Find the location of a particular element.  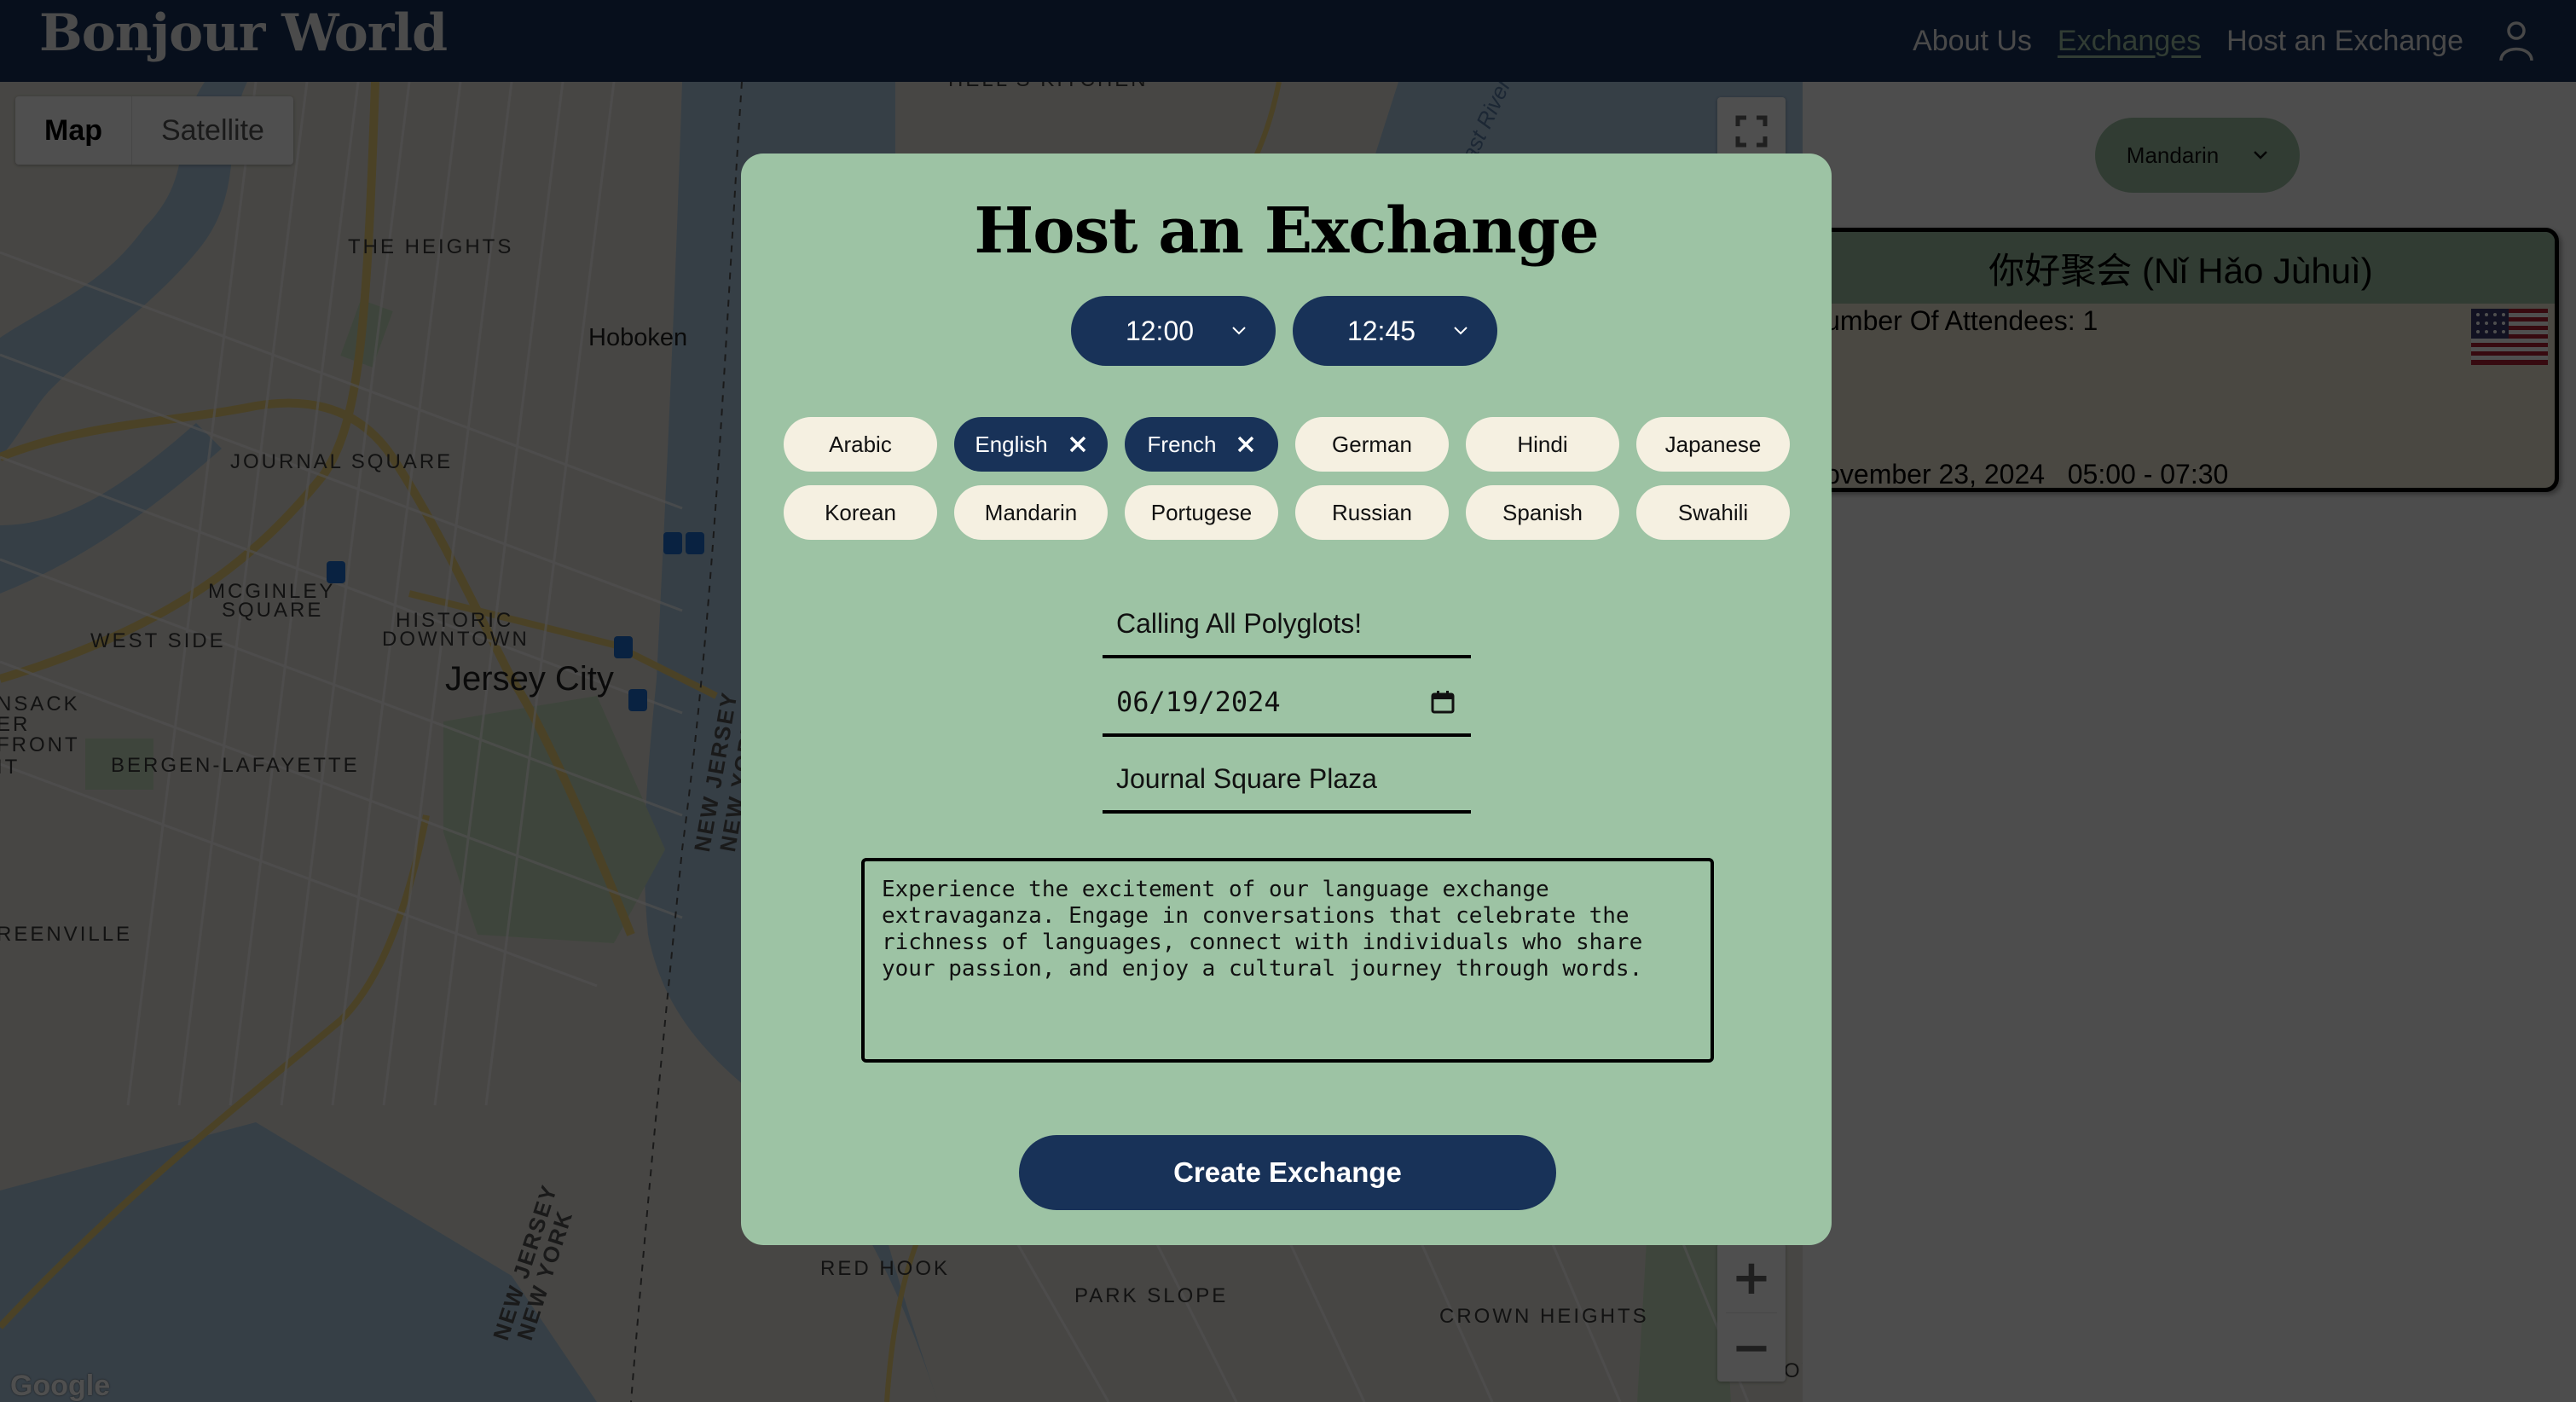

start-time-value: 12:00 is located at coordinates (1160, 330).